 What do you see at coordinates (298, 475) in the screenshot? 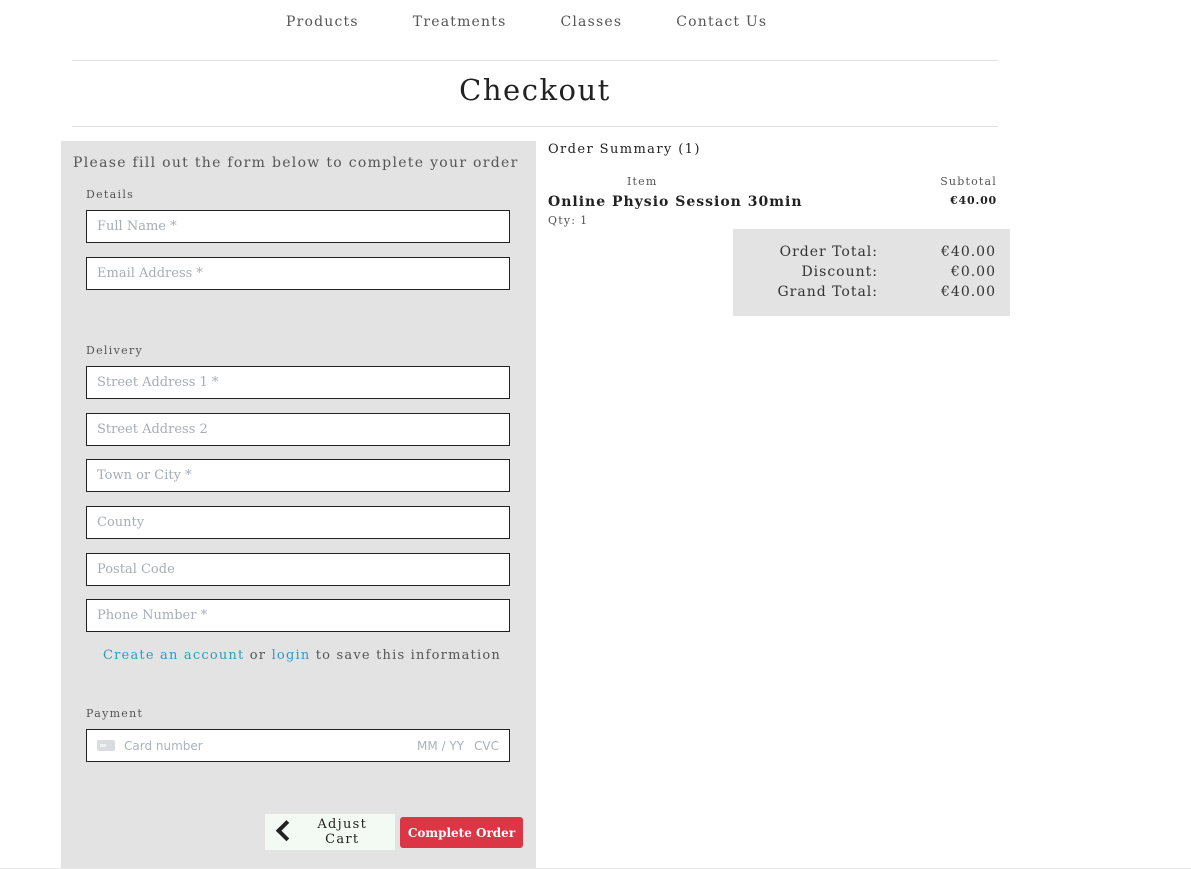
I see `town-city-input` at bounding box center [298, 475].